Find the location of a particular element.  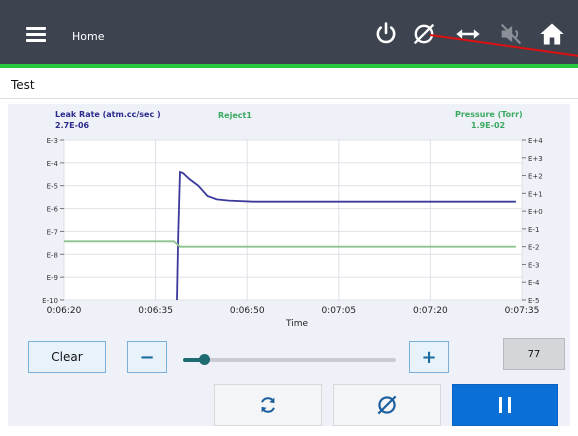

left-tick-label: E-3 is located at coordinates (52, 141).